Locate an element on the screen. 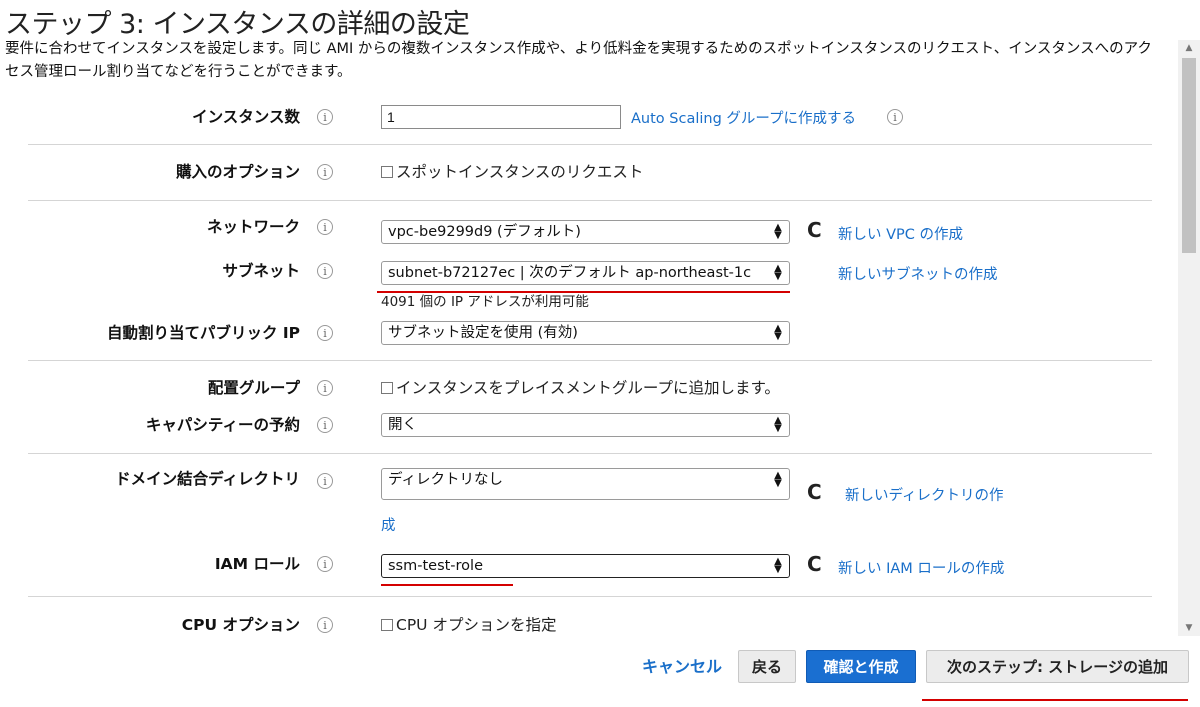 This screenshot has height=707, width=1200. cpu-options-label: CPU オプション is located at coordinates (240, 625).